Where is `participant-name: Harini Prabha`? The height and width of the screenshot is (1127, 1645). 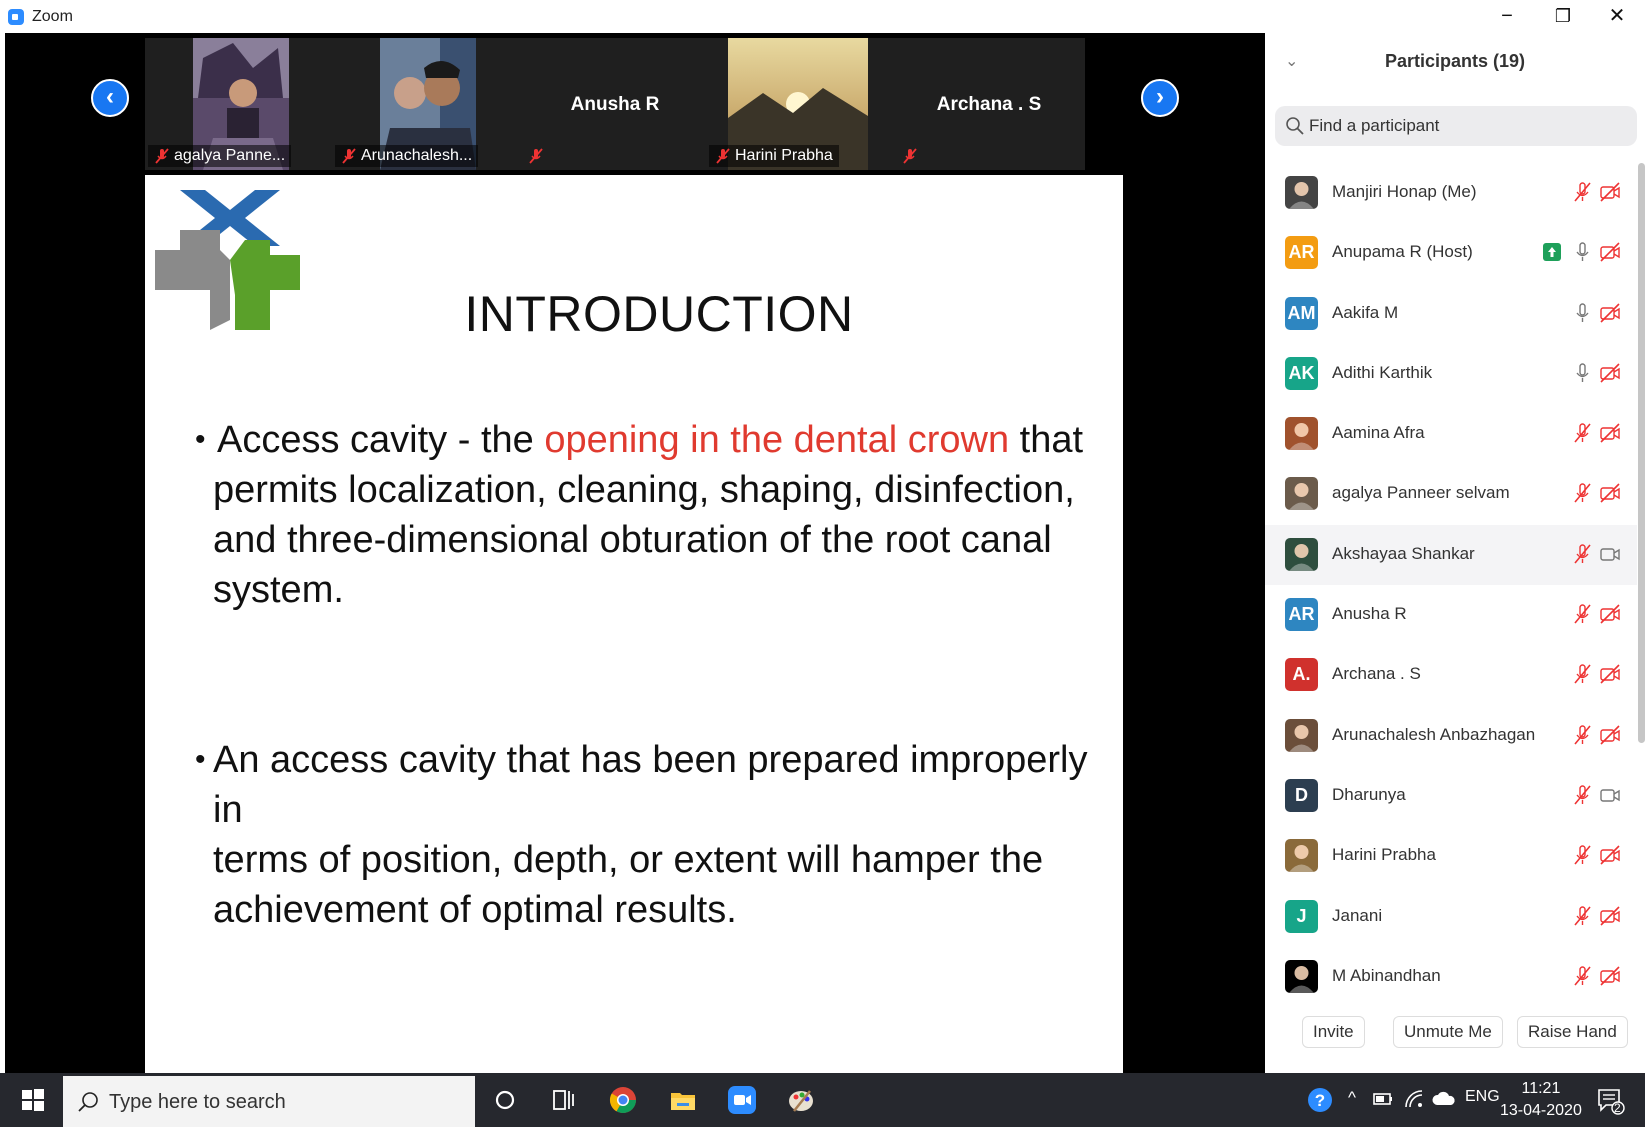
participant-name: Harini Prabha is located at coordinates (1384, 855).